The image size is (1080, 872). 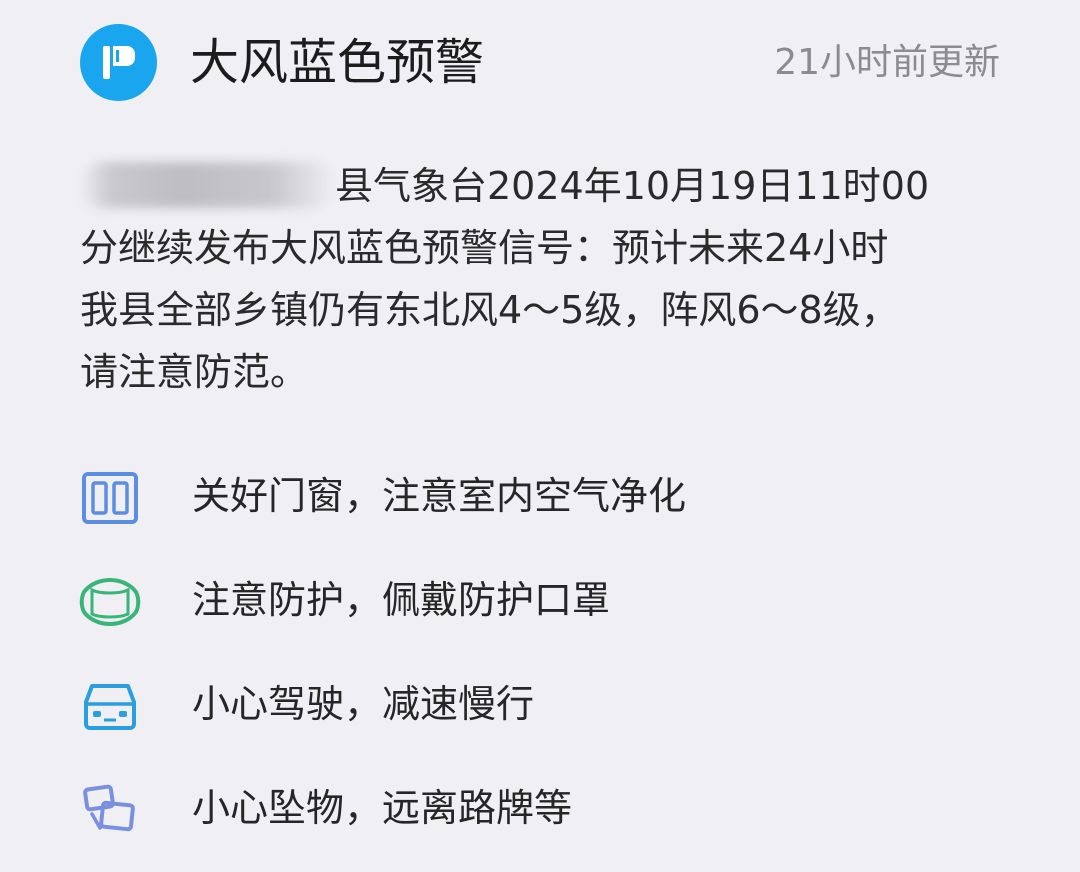 What do you see at coordinates (118, 62) in the screenshot?
I see `warning-flag-icon` at bounding box center [118, 62].